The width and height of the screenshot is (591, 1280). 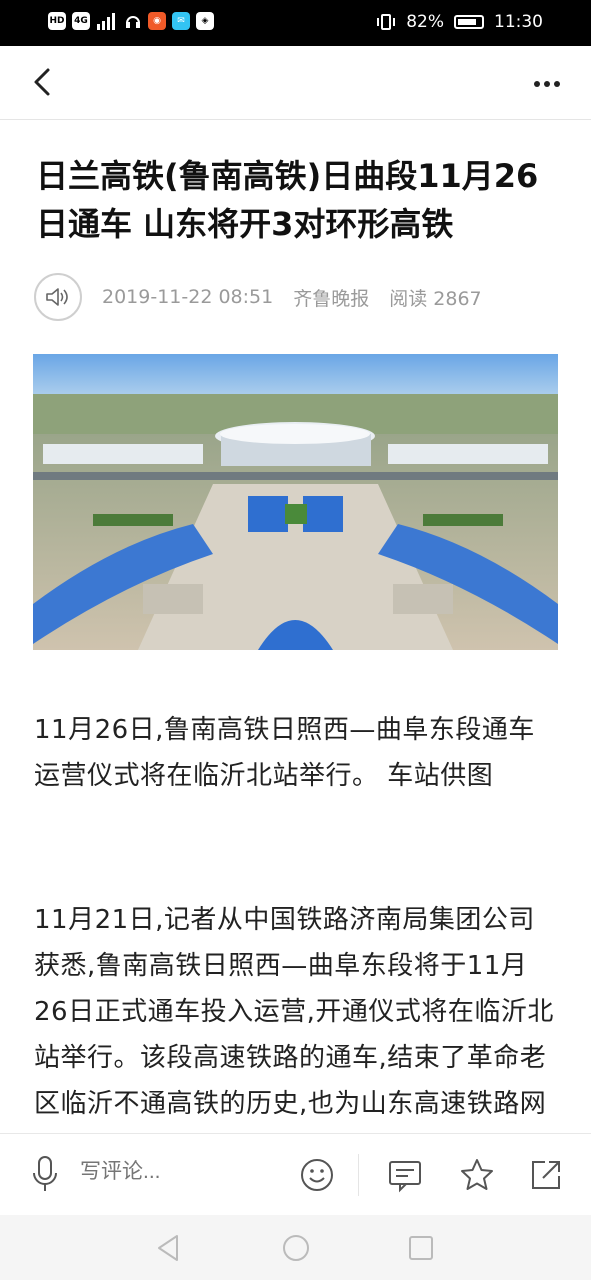 I want to click on article-meta: 2019-11-22 08:51 齐鲁晚报 阅读 2867, so click(x=258, y=297).